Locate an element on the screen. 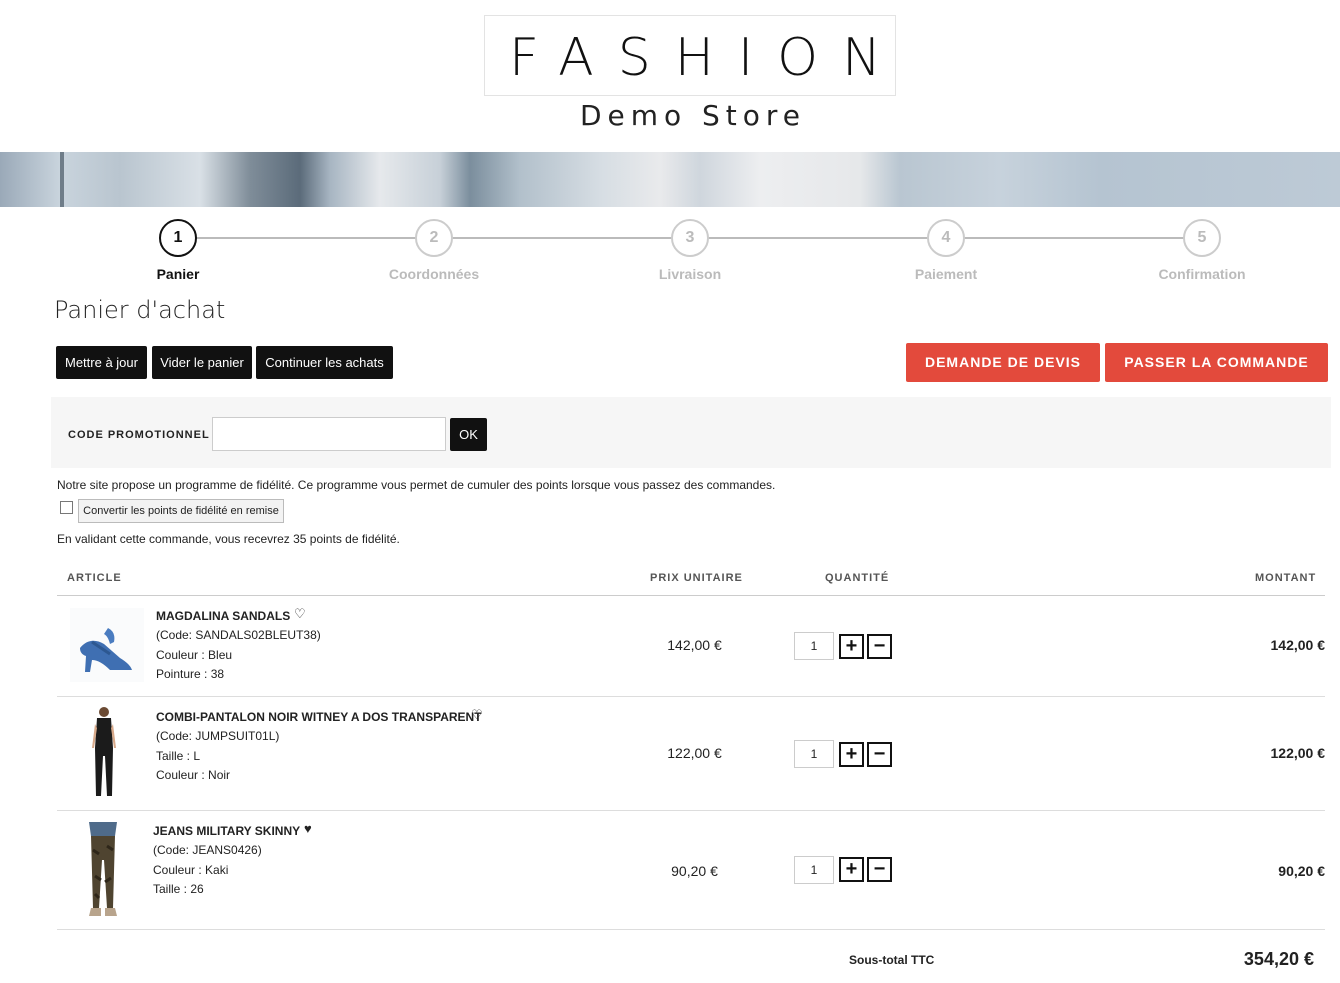 This screenshot has width=1340, height=983. header-banner-image is located at coordinates (670, 179).